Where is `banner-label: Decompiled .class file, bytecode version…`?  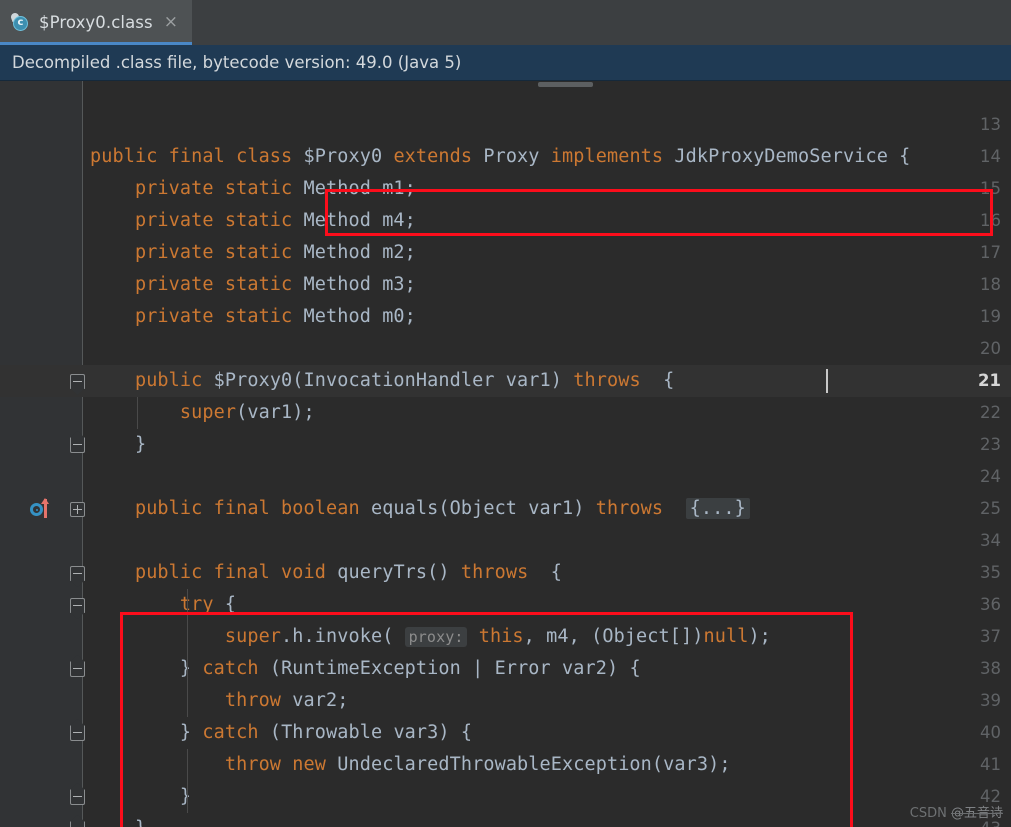 banner-label: Decompiled .class file, bytecode version… is located at coordinates (237, 62).